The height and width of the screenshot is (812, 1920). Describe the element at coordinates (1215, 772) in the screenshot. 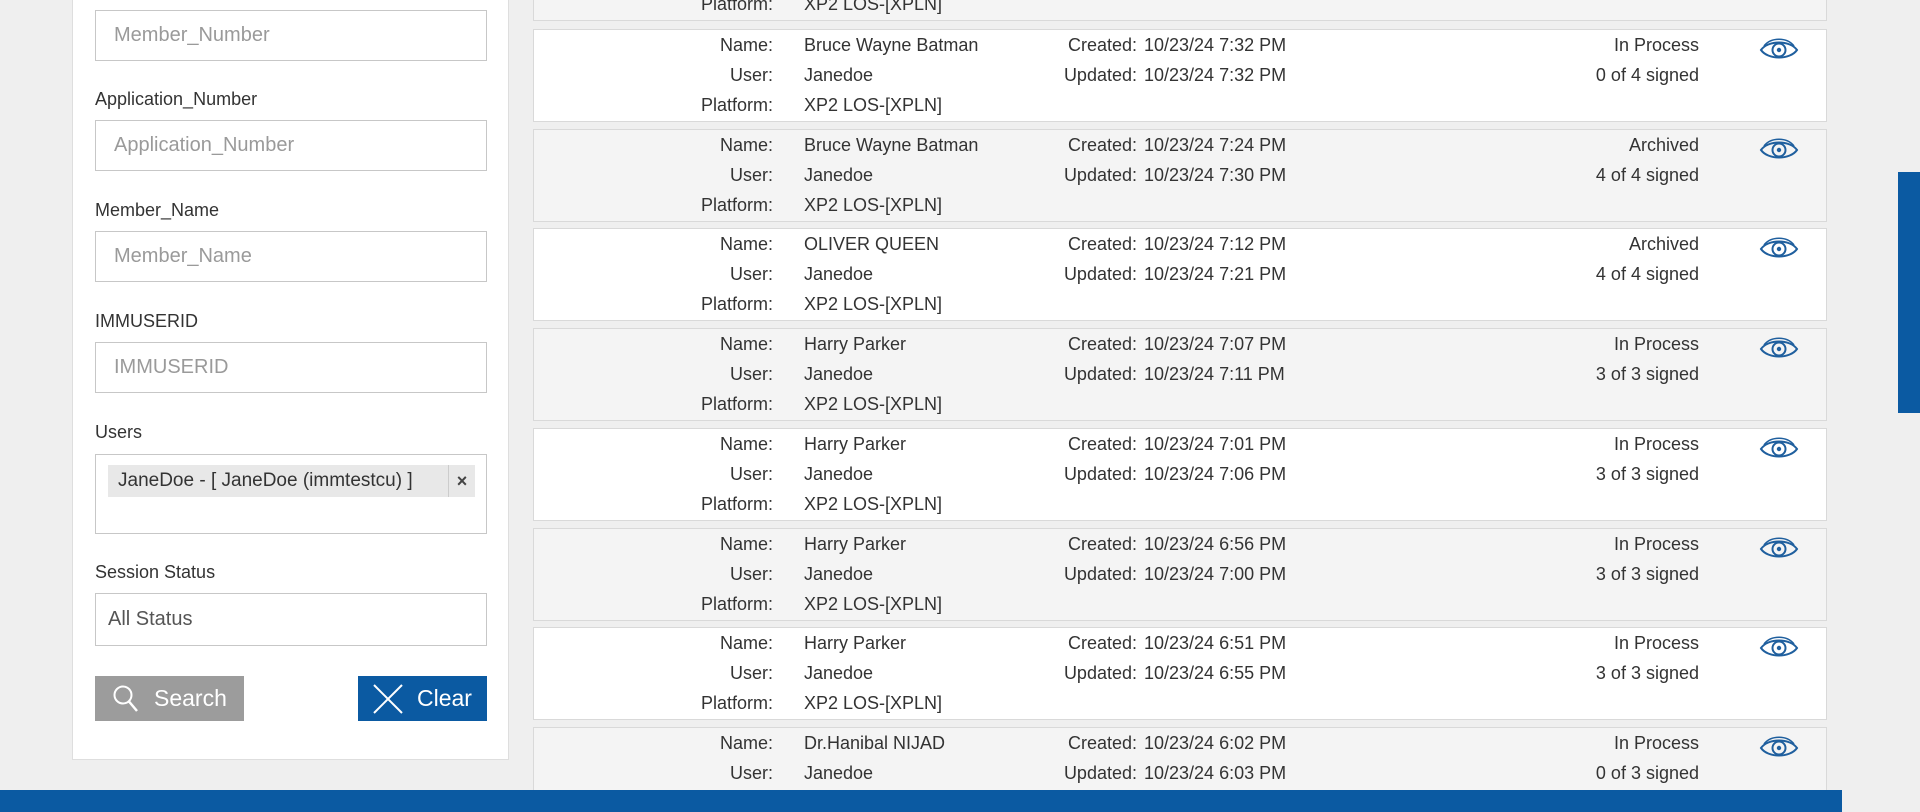

I see `updated-value: 10/23/24 6:03 PM` at that location.